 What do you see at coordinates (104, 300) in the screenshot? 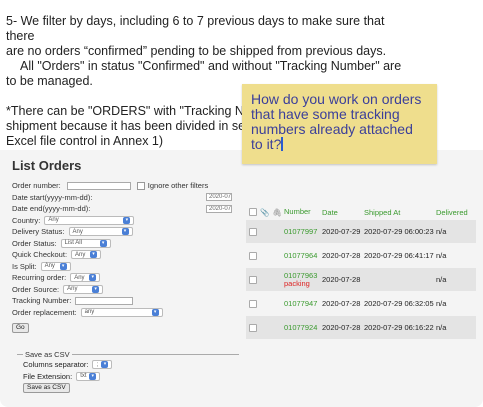
I see `tracking-number-input` at bounding box center [104, 300].